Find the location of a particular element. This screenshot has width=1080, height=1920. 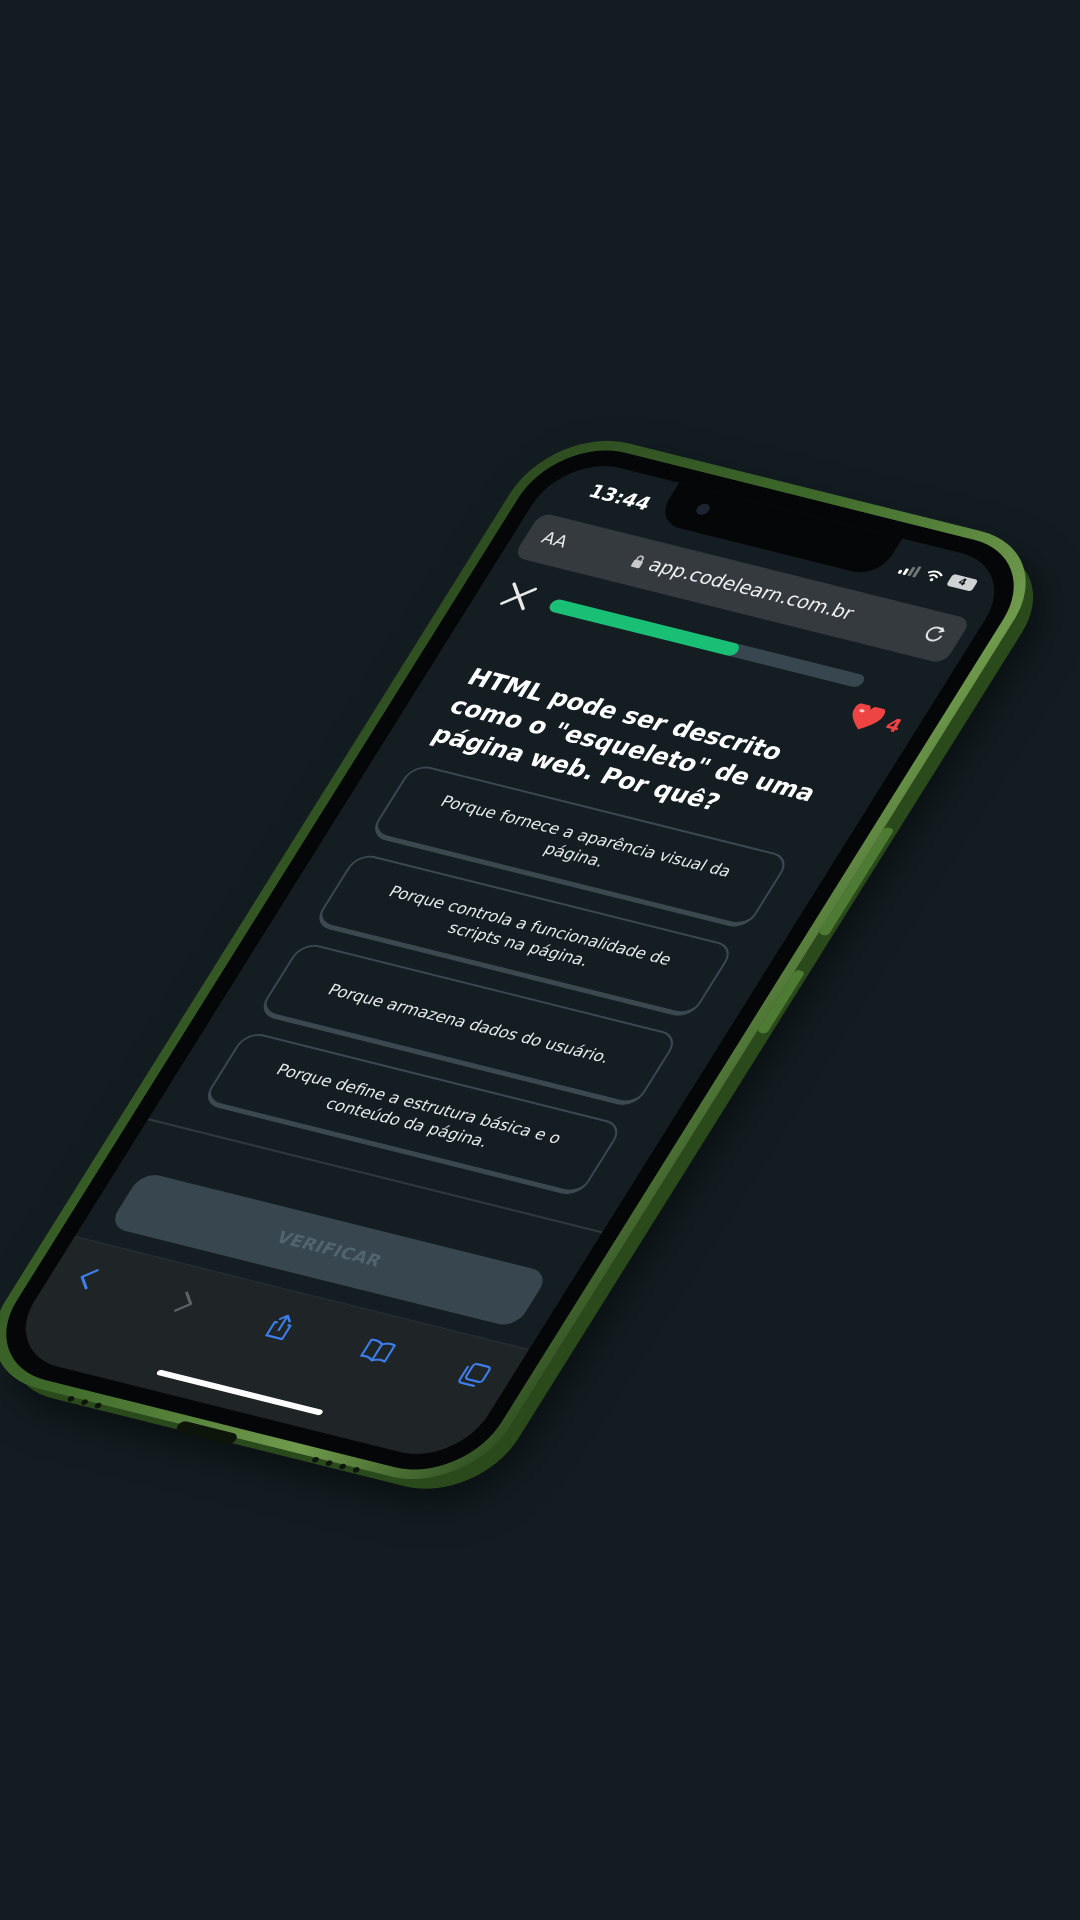

lives-count: 4 is located at coordinates (894, 725).